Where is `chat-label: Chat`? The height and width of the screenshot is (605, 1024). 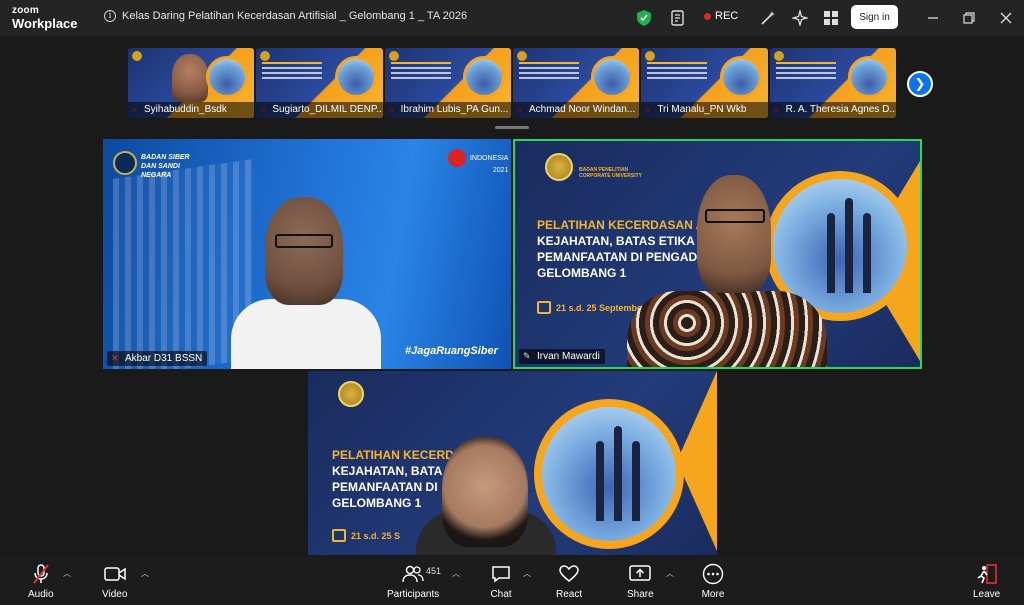 chat-label: Chat is located at coordinates (501, 594).